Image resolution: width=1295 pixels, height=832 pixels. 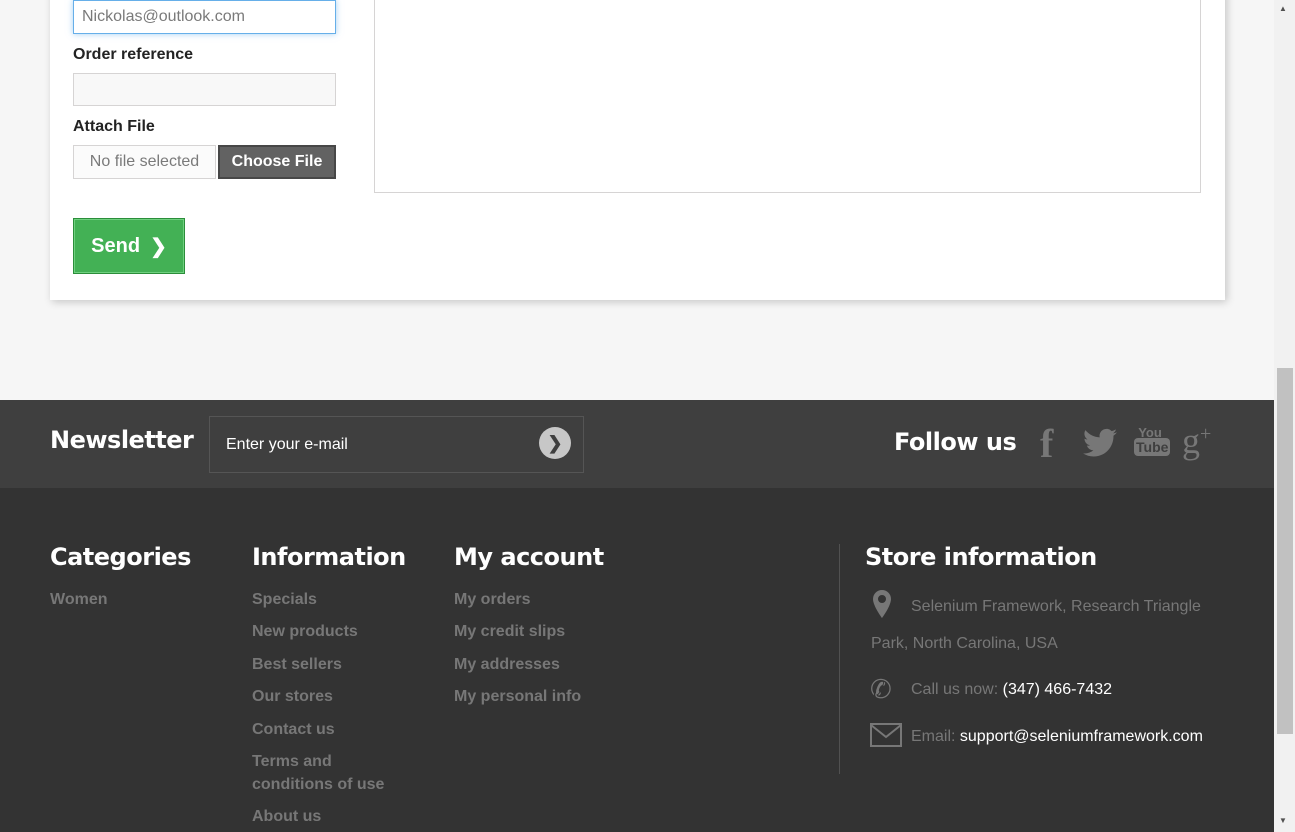 What do you see at coordinates (517, 696) in the screenshot?
I see `footer-link-personal-info: My personal info` at bounding box center [517, 696].